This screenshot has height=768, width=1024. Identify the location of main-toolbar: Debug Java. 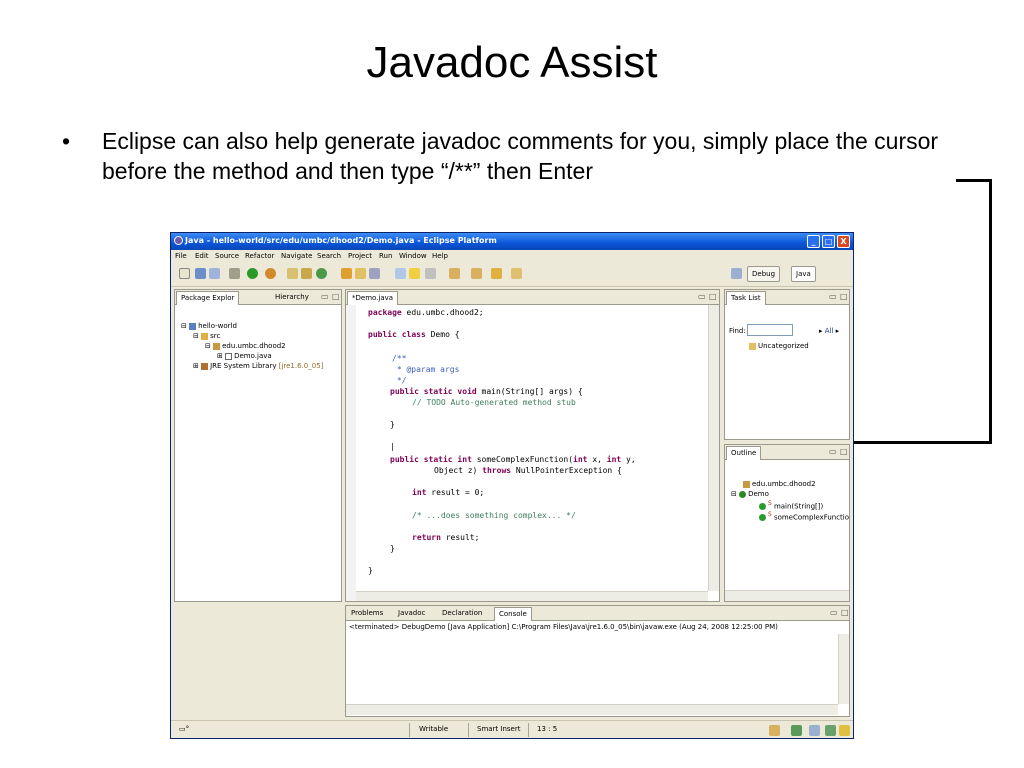
(512, 274).